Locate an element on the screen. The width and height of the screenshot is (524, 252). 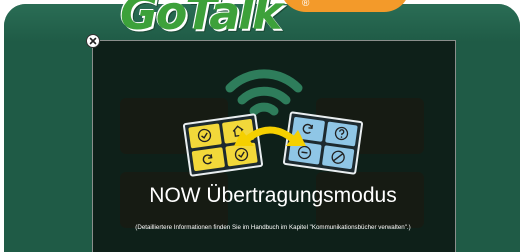
double-arrow-icon is located at coordinates (270, 136).